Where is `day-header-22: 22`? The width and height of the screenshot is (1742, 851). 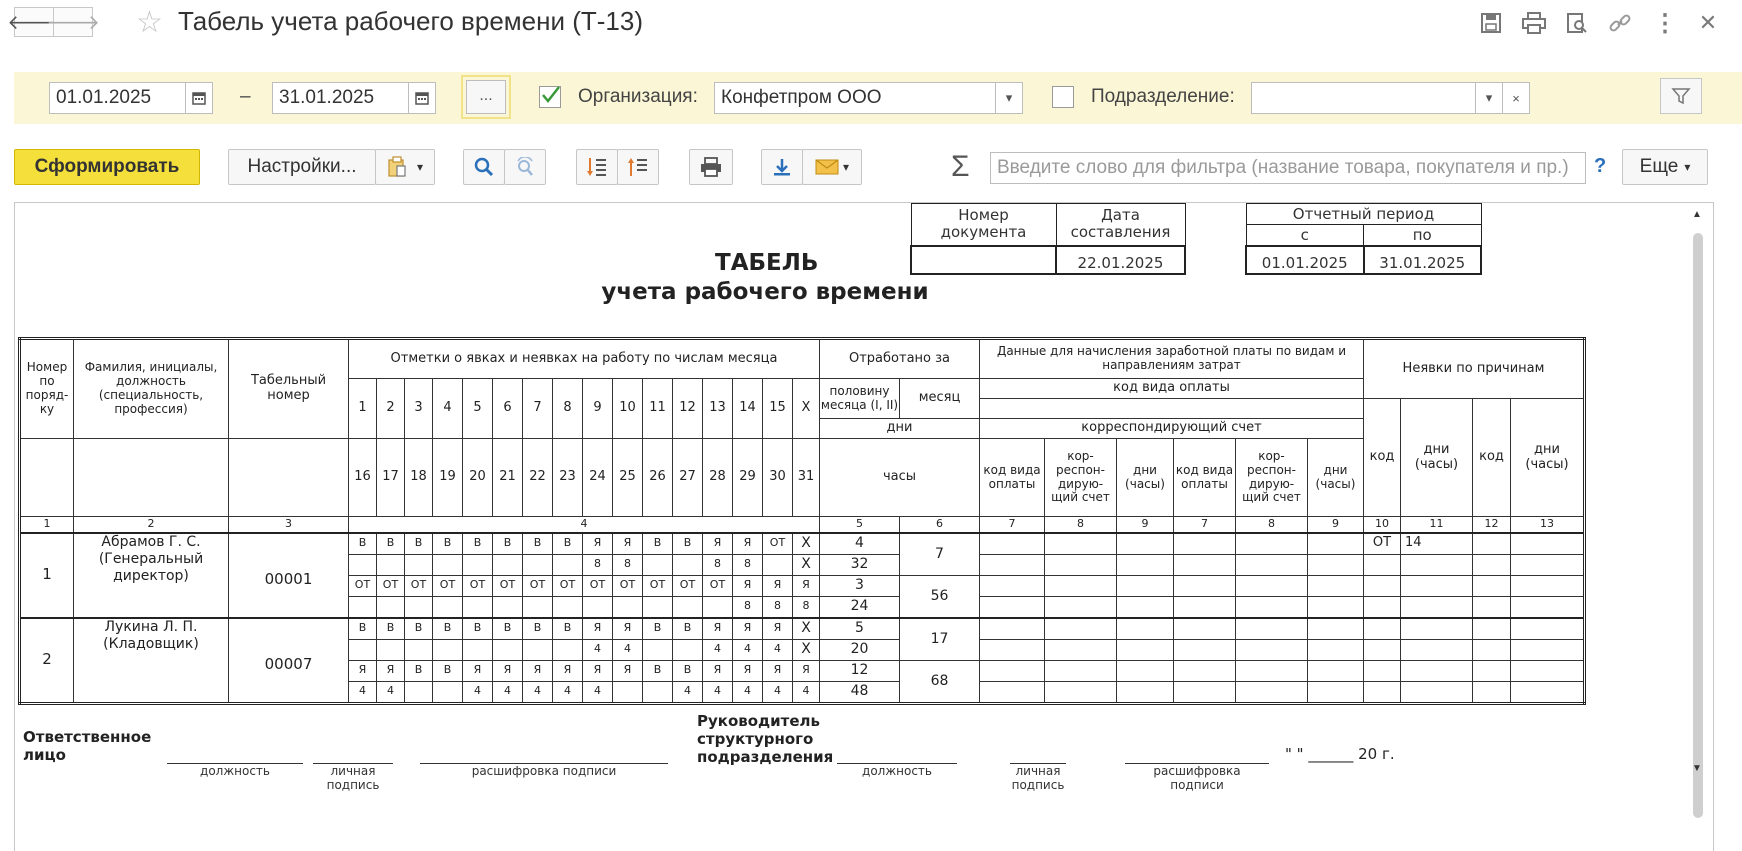 day-header-22: 22 is located at coordinates (537, 477).